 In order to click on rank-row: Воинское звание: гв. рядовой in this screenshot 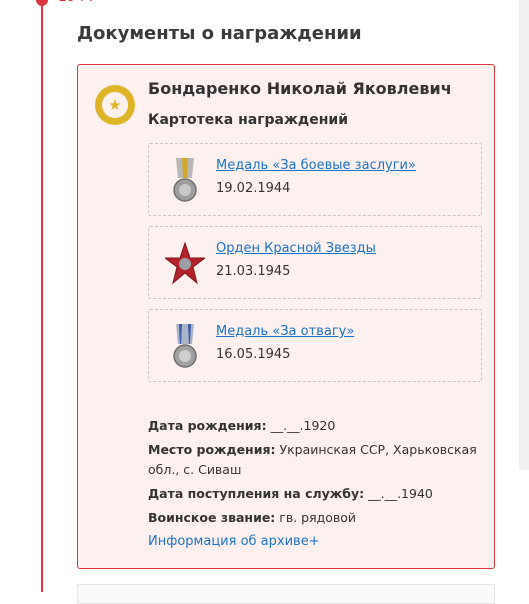, I will do `click(318, 518)`.